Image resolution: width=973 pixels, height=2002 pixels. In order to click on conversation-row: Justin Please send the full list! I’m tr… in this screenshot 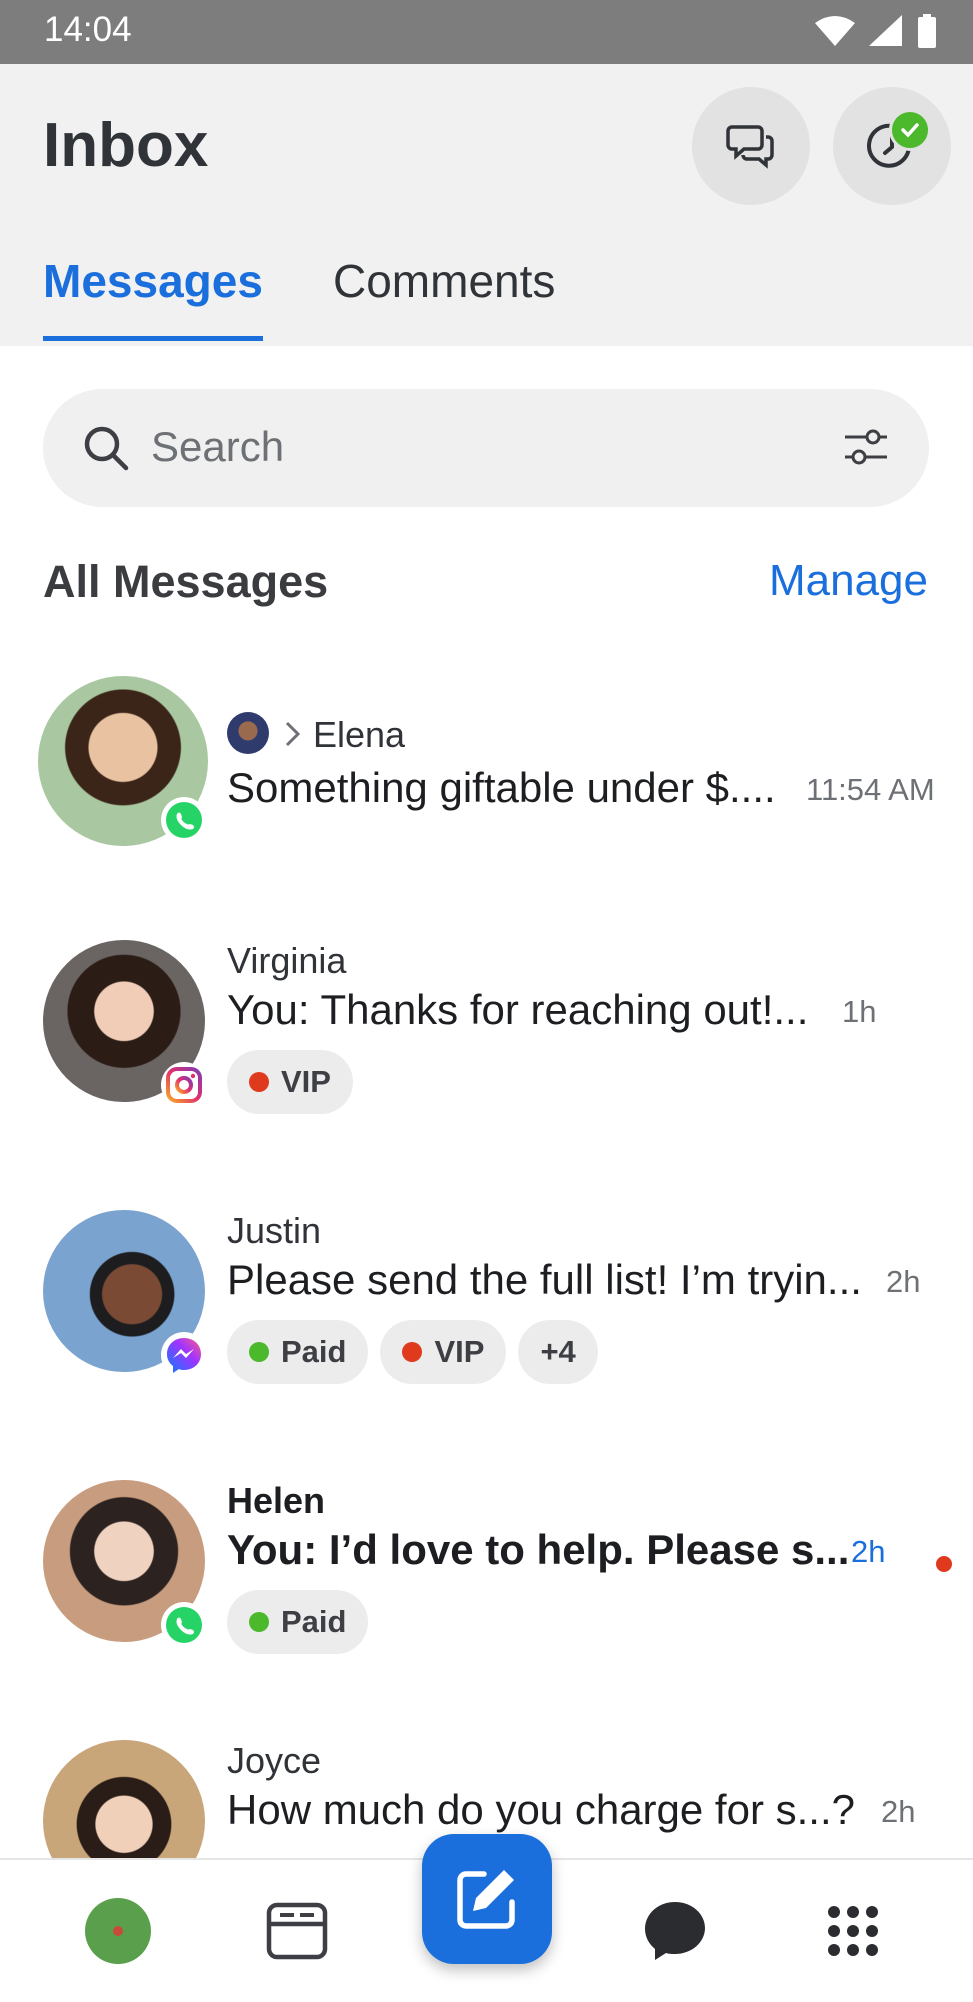, I will do `click(486, 1300)`.